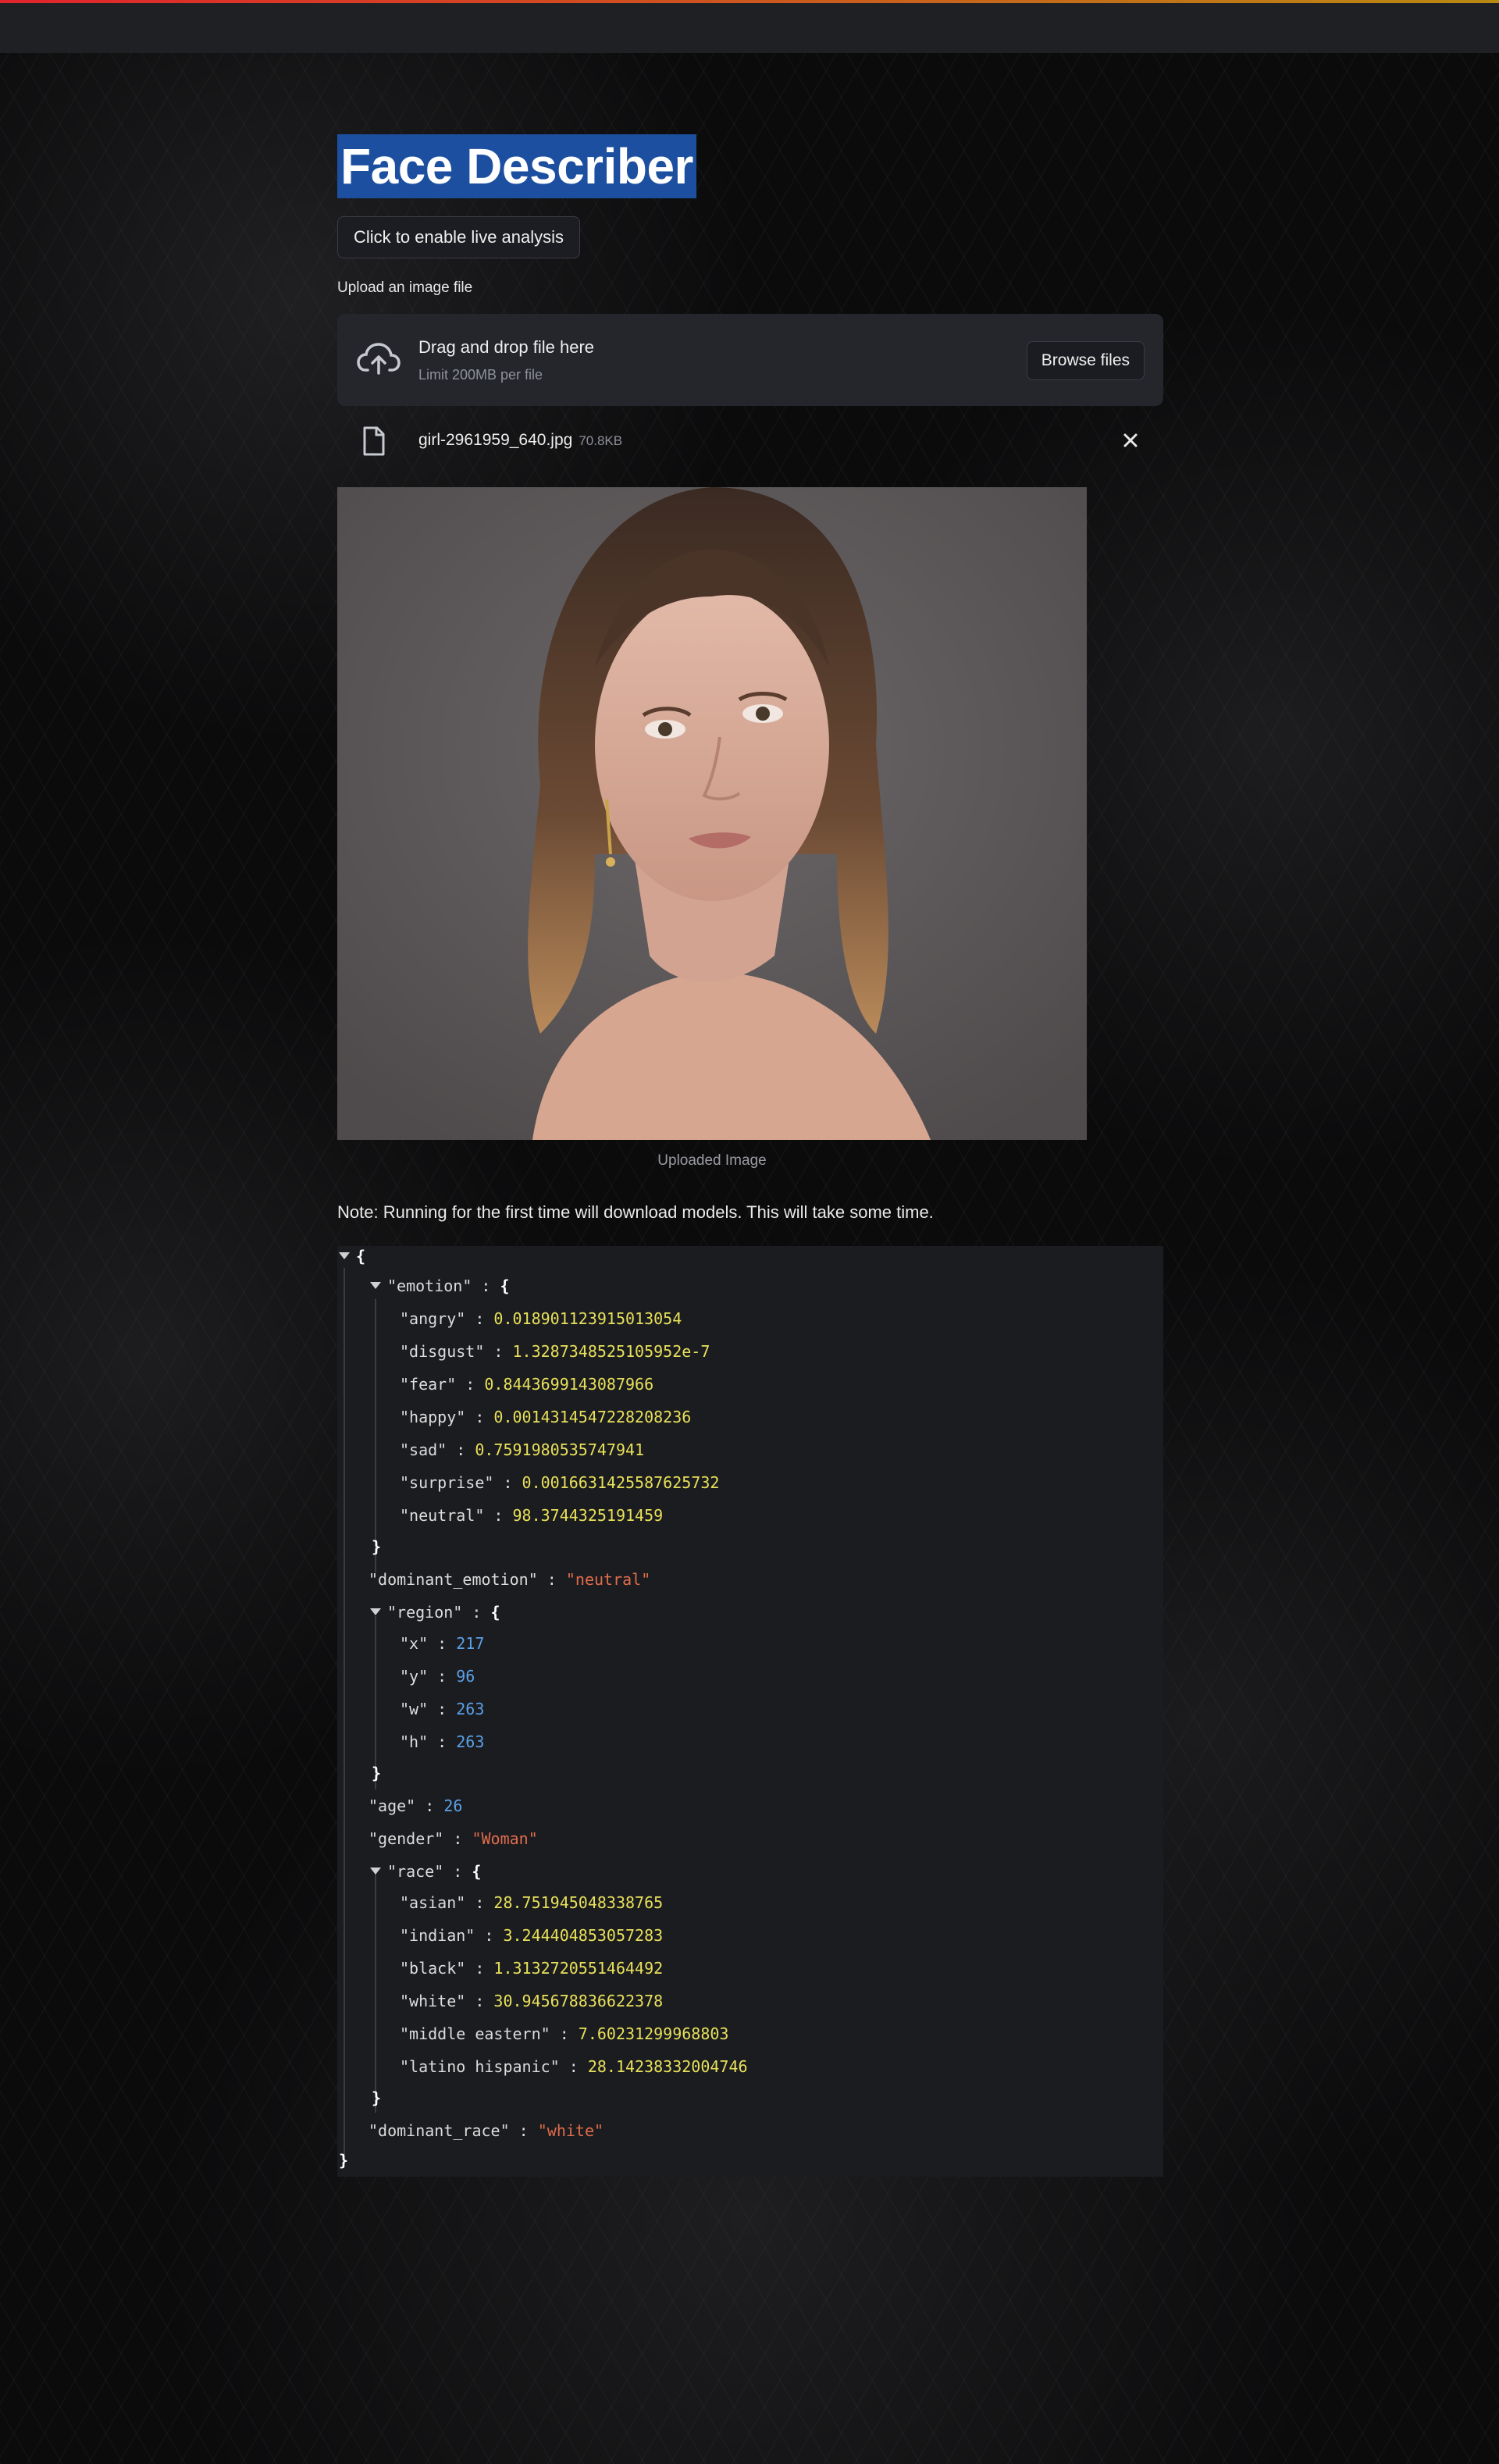 This screenshot has width=1499, height=2464. I want to click on json-line: "neutral" : 98.3744325191459, so click(532, 1516).